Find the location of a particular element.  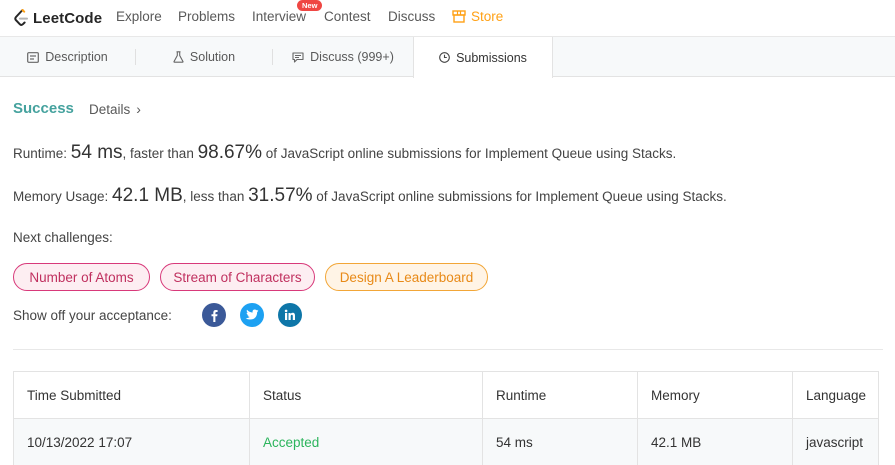

challenge-chip: Stream of Characters is located at coordinates (237, 277).